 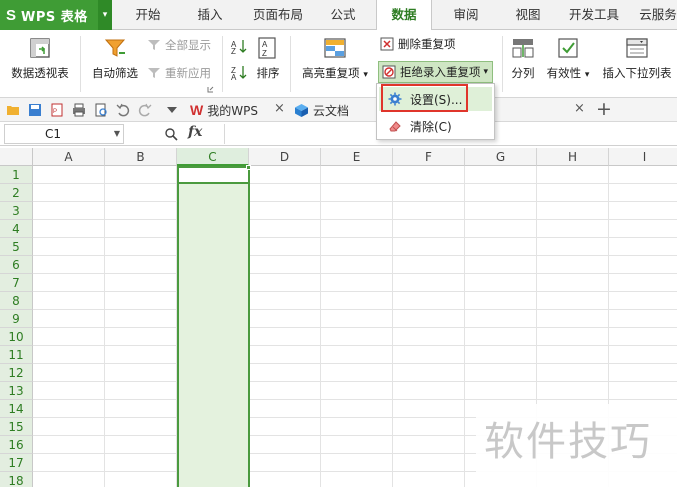 I want to click on doc-tab-my-wps: W 我的WPS, so click(x=224, y=110).